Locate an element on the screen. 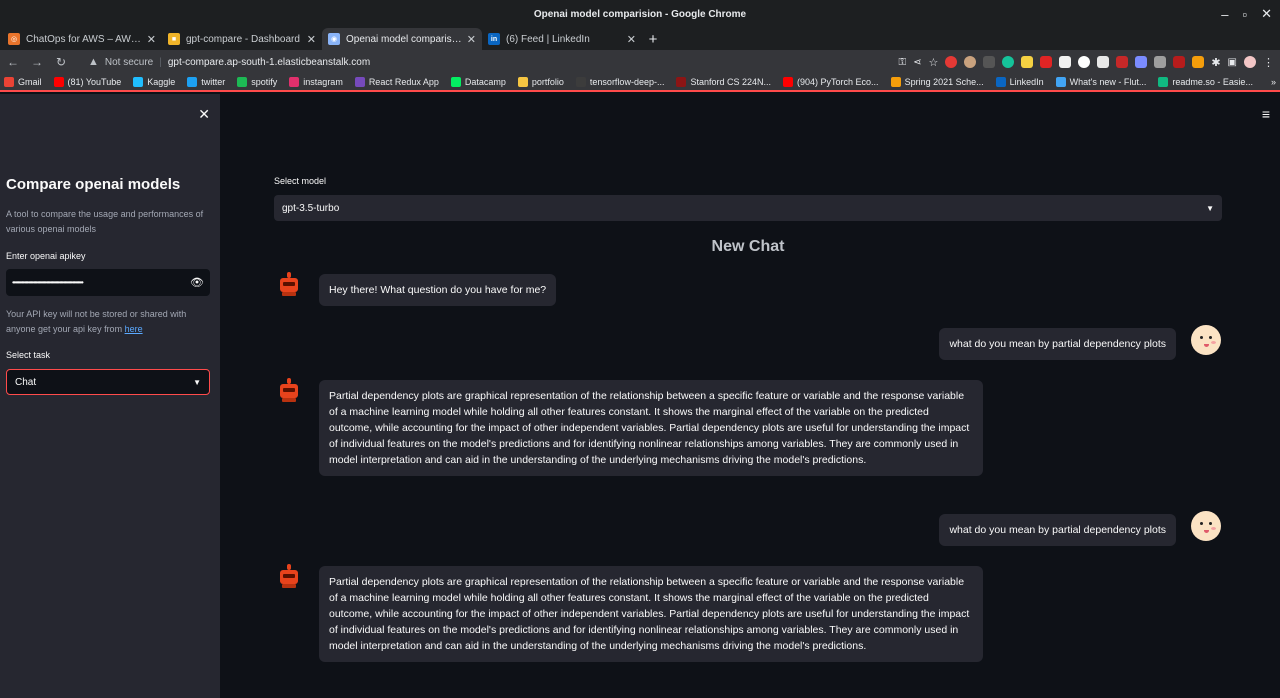 Image resolution: width=1280 pixels, height=698 pixels. user-avatar is located at coordinates (1206, 526).